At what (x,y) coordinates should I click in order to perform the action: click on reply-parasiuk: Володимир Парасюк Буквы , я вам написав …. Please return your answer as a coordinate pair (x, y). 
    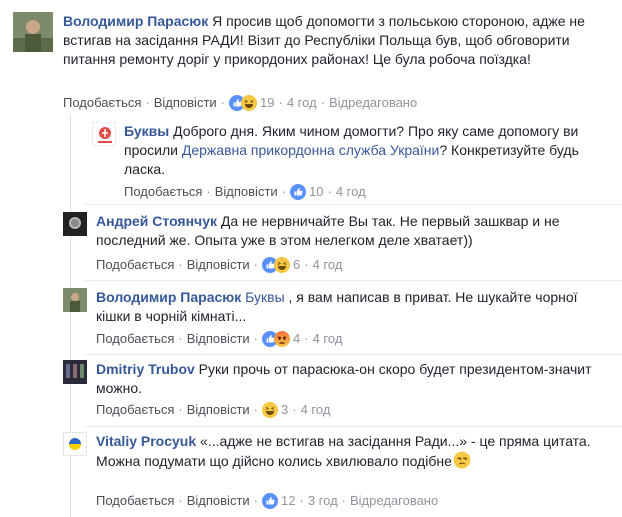
    Looking at the image, I should click on (311, 317).